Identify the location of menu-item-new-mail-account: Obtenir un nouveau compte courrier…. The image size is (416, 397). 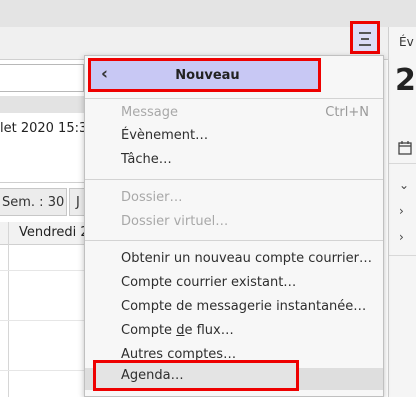
(234, 259).